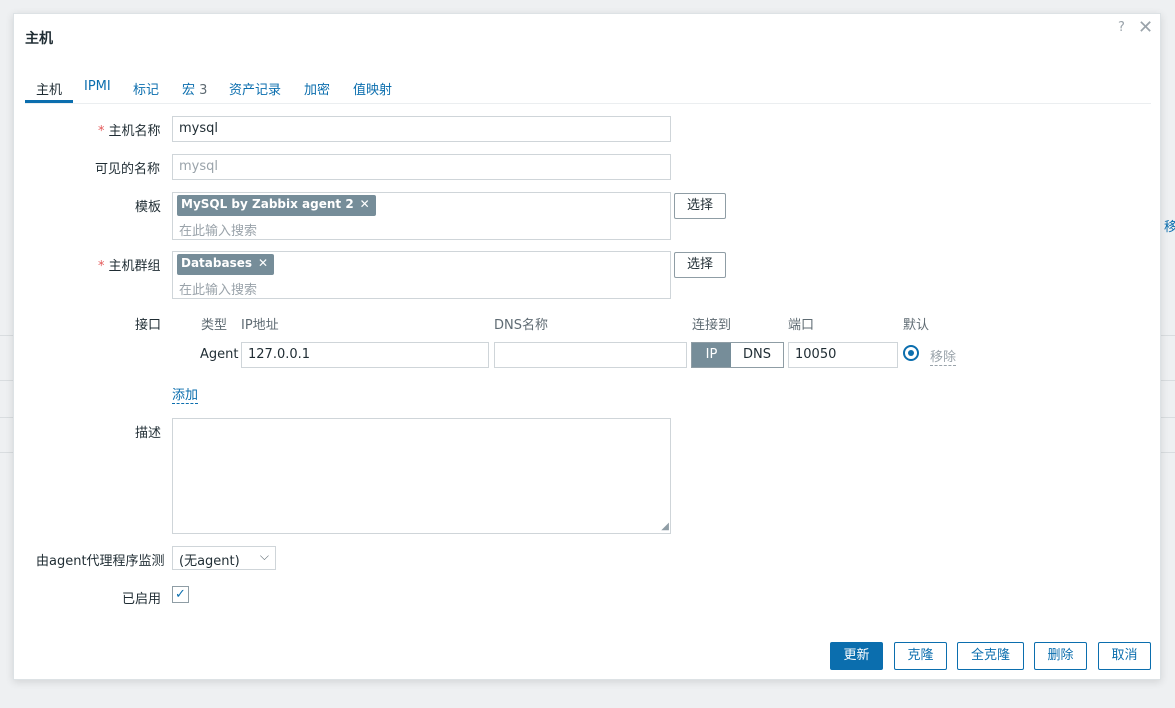 This screenshot has width=1175, height=708. I want to click on remove-interface-link: 移除, so click(943, 356).